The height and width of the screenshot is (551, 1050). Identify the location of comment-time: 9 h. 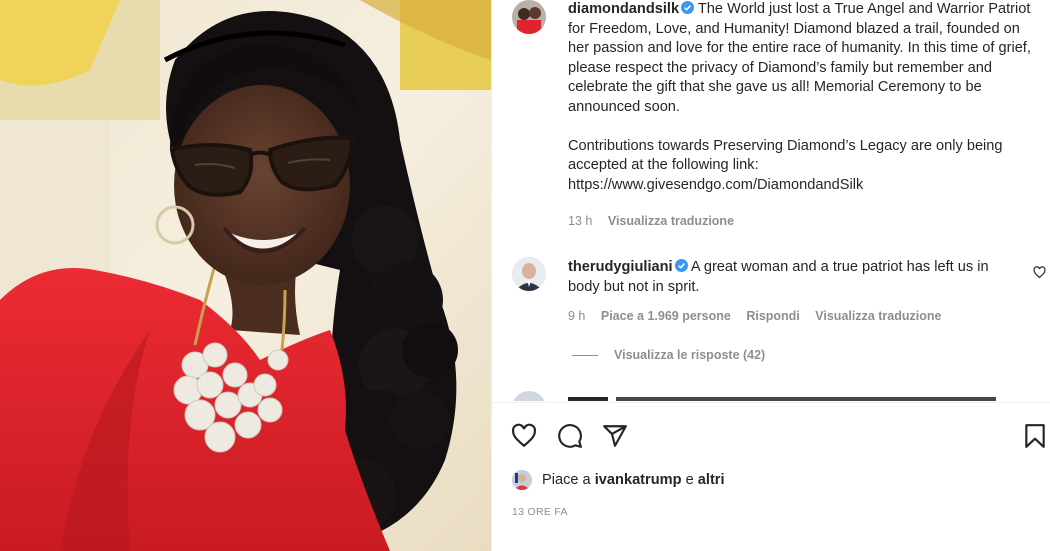
(577, 316).